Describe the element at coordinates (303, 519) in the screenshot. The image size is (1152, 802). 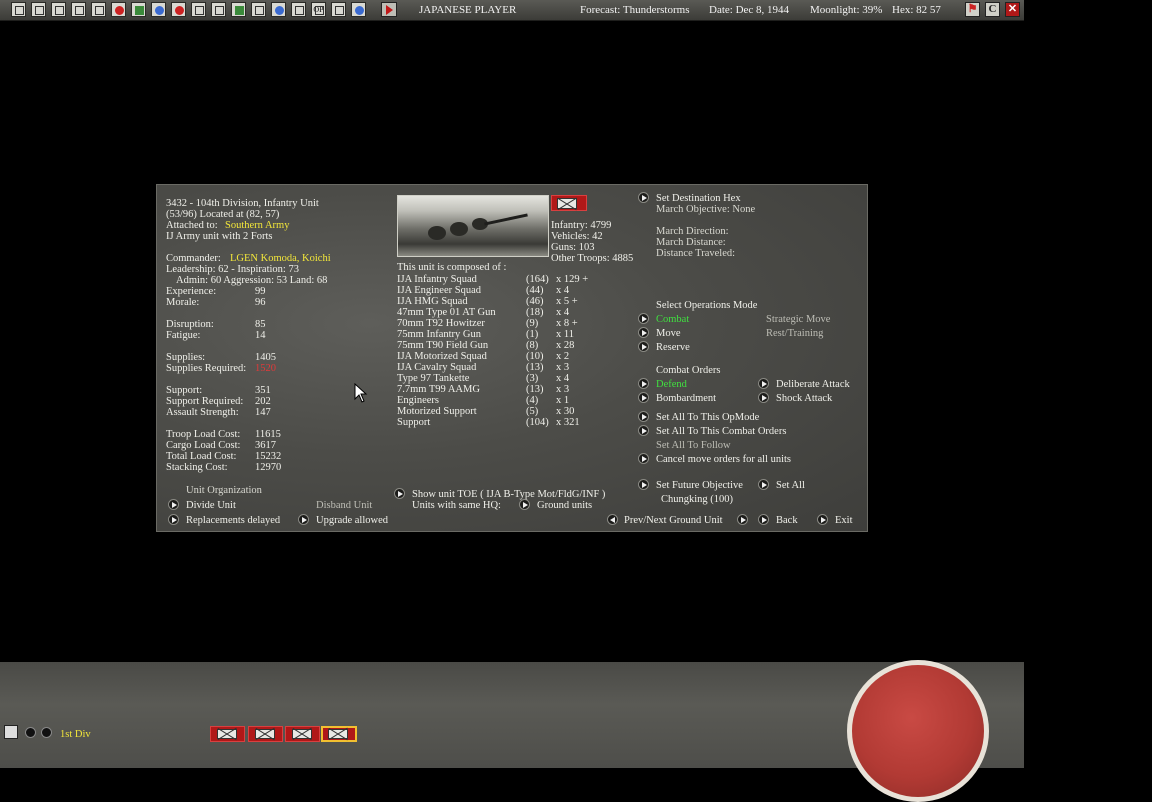
I see `upgrade-arrow-icon` at that location.